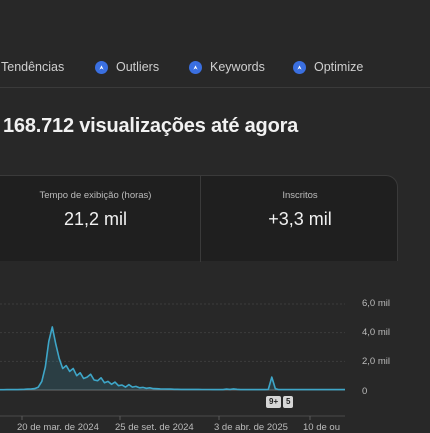  I want to click on tab-tendencias: Tendências, so click(32, 67).